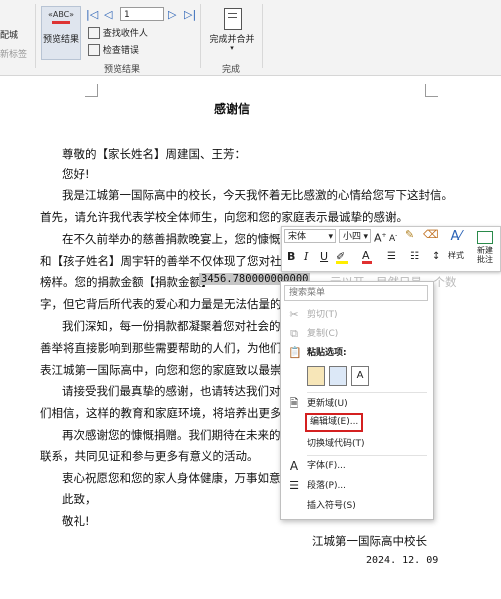 This screenshot has height=599, width=501. What do you see at coordinates (391, 257) in the screenshot?
I see `bullets-icon: ☰` at bounding box center [391, 257].